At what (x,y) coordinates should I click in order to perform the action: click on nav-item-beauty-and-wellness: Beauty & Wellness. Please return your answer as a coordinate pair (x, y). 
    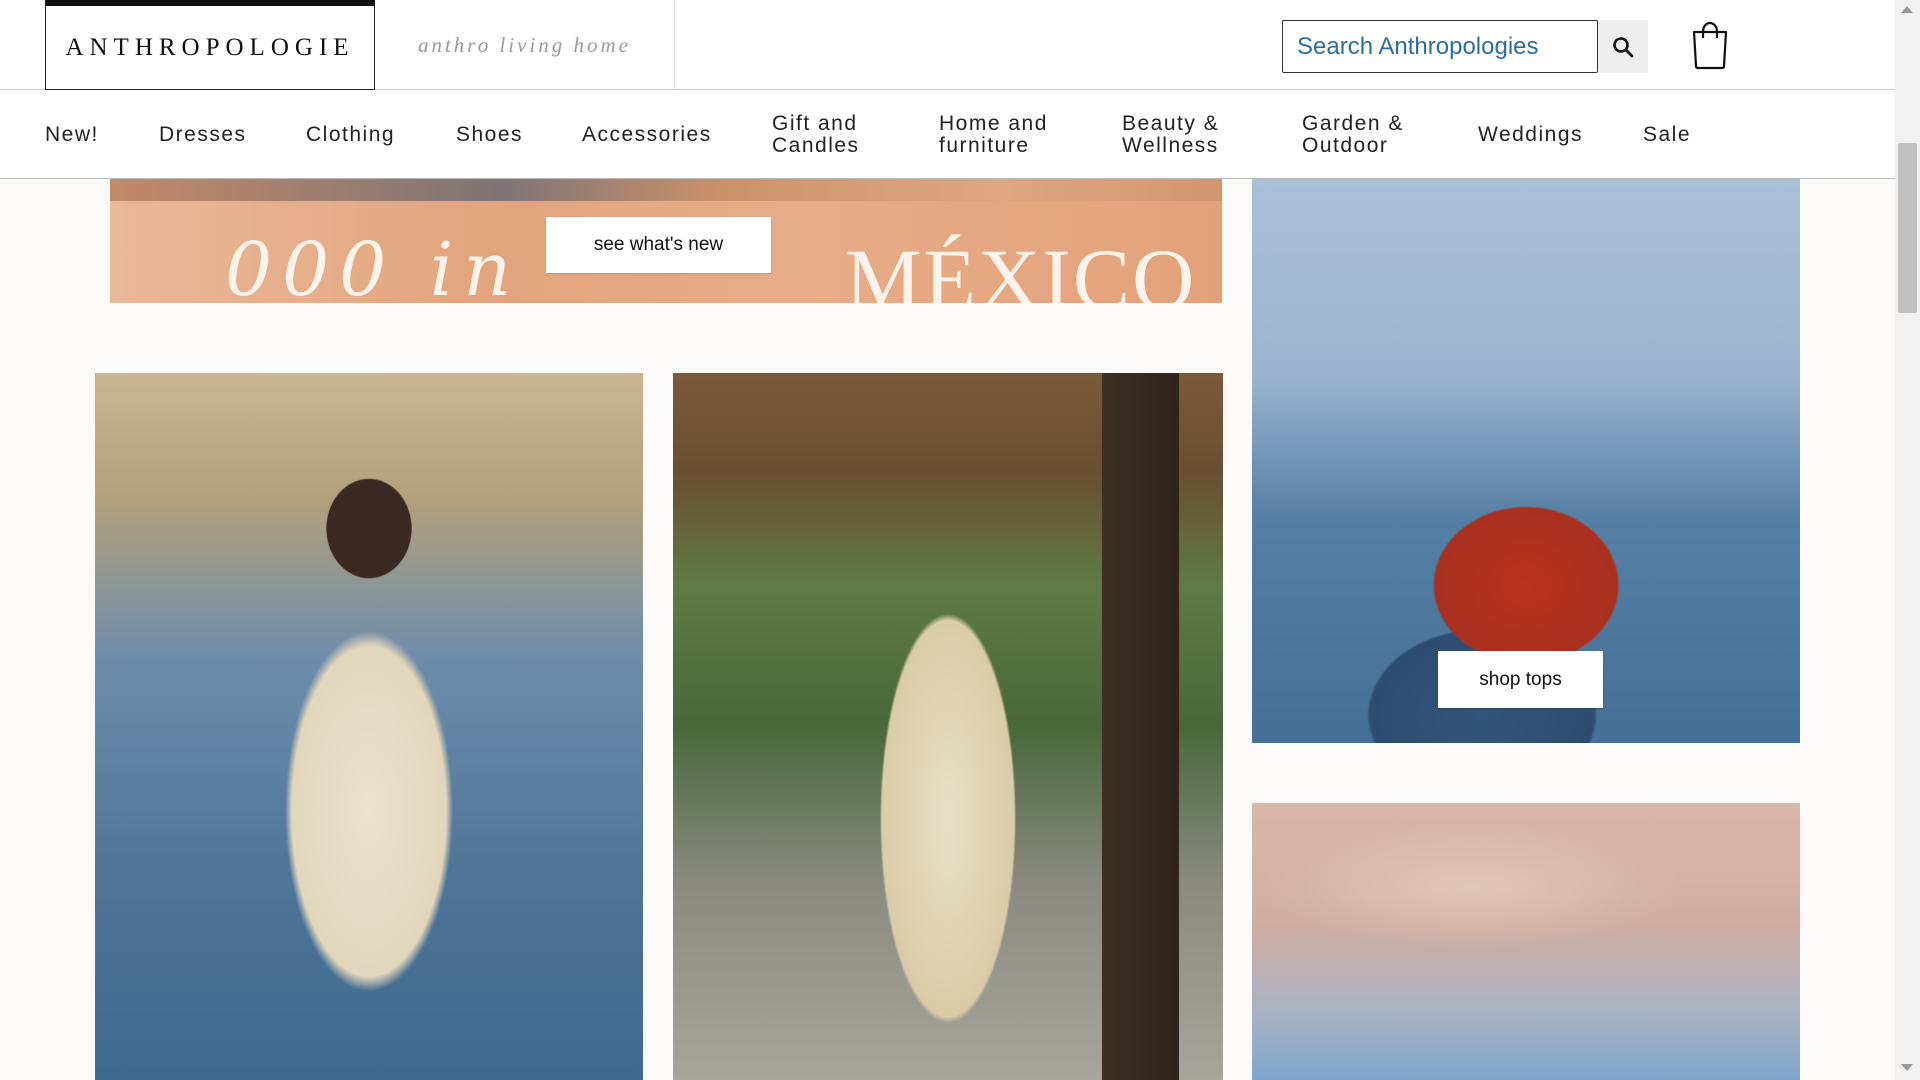
    Looking at the image, I should click on (1182, 134).